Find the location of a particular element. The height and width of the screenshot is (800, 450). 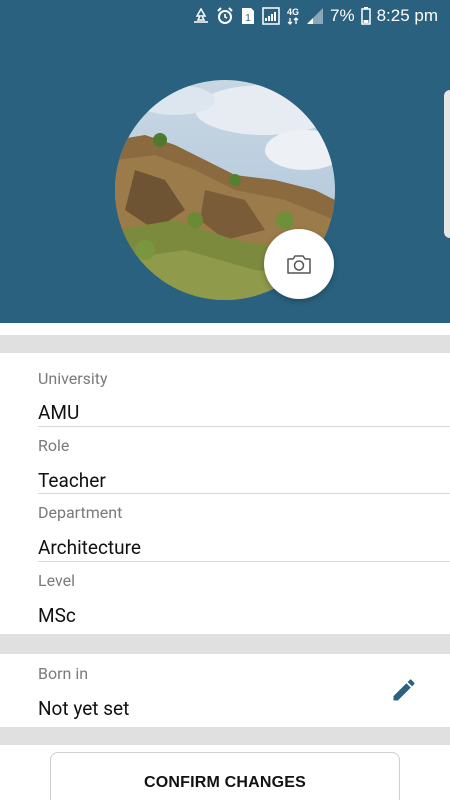

network-4g-icon: 4G is located at coordinates (293, 16).